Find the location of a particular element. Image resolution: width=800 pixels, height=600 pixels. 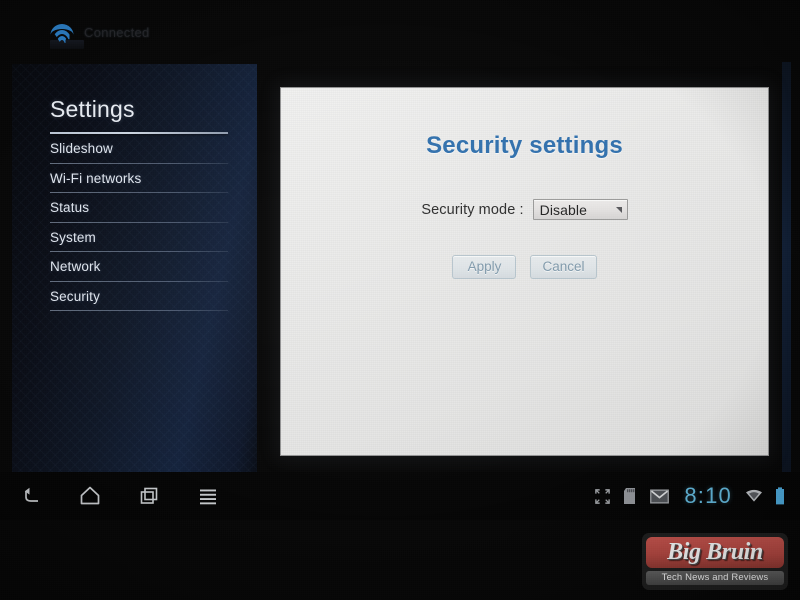

sidebar-item-system: System is located at coordinates (139, 238).